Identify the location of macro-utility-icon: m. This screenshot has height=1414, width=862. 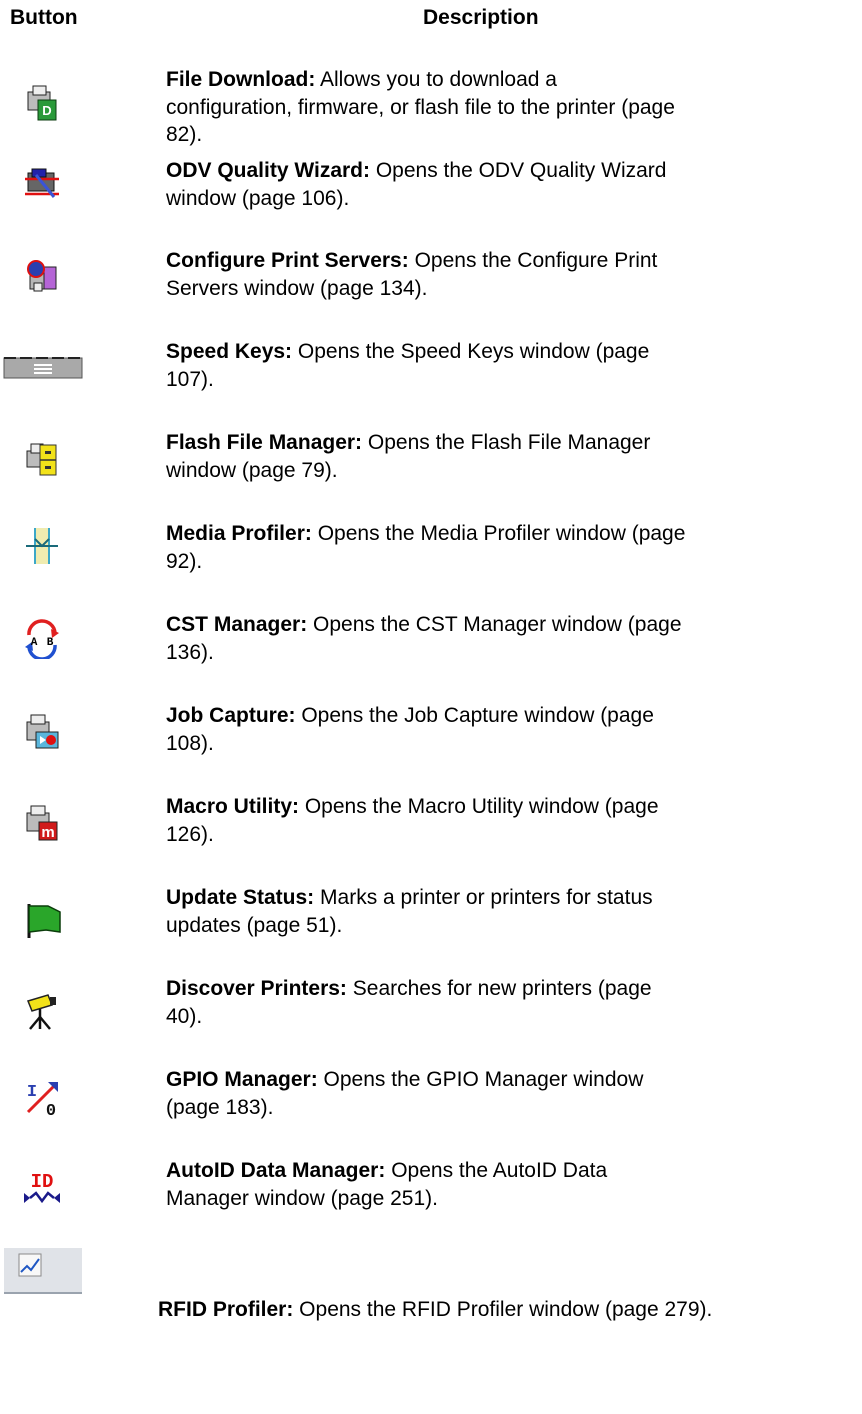
(42, 823).